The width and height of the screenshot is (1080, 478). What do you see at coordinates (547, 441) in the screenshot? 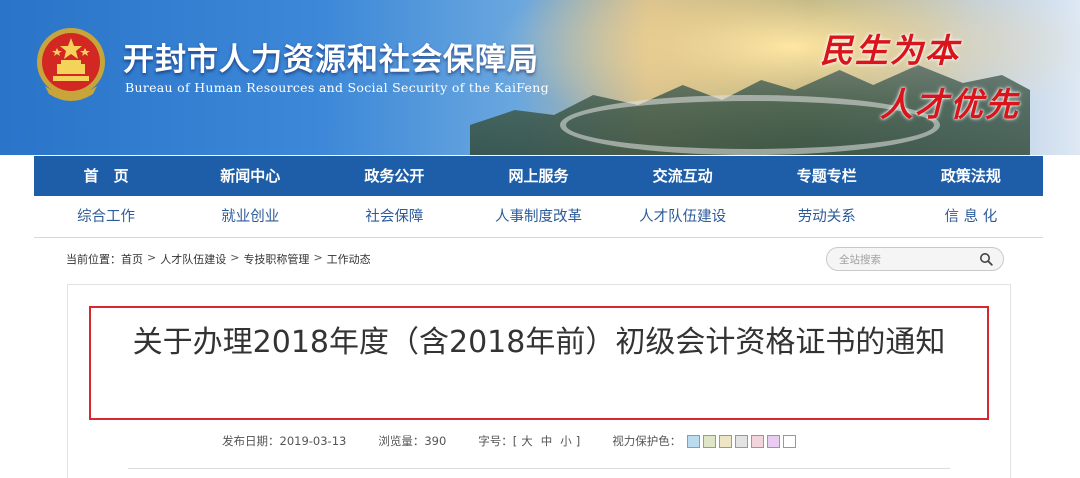
I see `font-size-medium: 中` at bounding box center [547, 441].